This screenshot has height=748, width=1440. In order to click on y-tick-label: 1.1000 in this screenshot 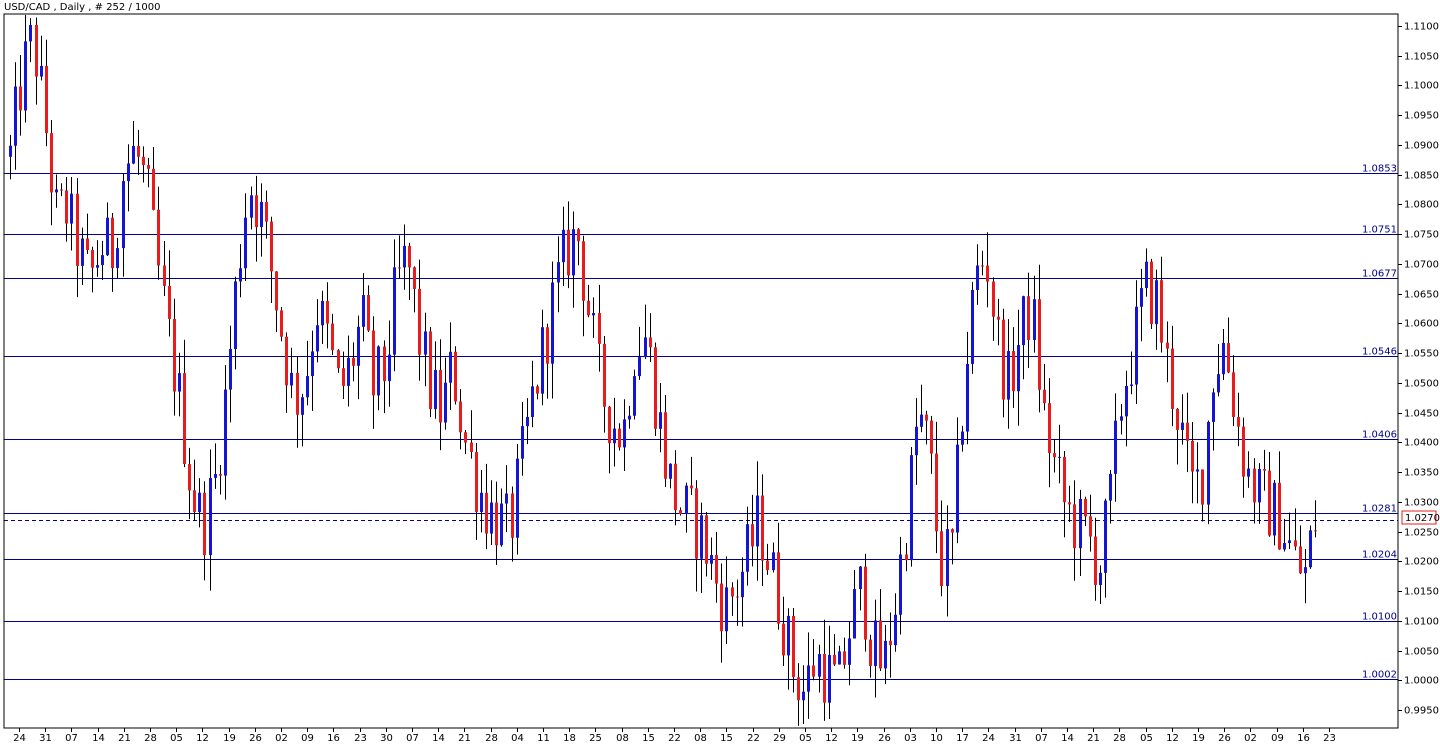, I will do `click(1421, 86)`.